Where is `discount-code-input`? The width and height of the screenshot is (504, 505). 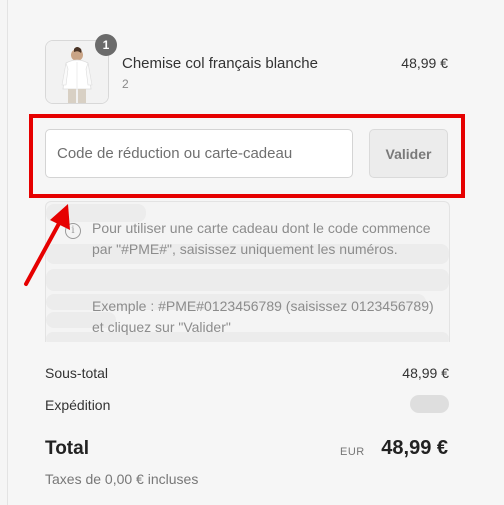 discount-code-input is located at coordinates (199, 153).